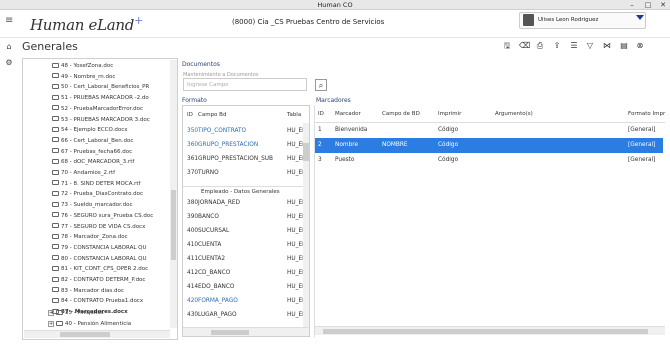 The height and width of the screenshot is (350, 670). I want to click on tree-item: 50 - Cert_Laboral_Beneficios_PR, so click(100, 87).